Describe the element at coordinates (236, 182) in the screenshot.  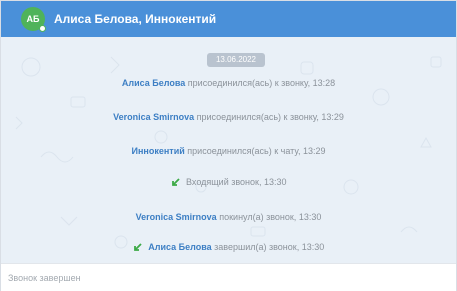
I see `event-text: Входящий звонок, 13:30` at that location.